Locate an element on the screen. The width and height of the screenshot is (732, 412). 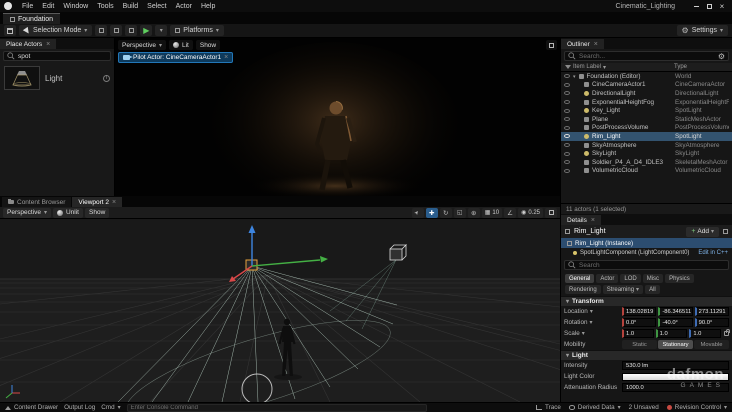
browse-icon is located at coordinates (725, 231).